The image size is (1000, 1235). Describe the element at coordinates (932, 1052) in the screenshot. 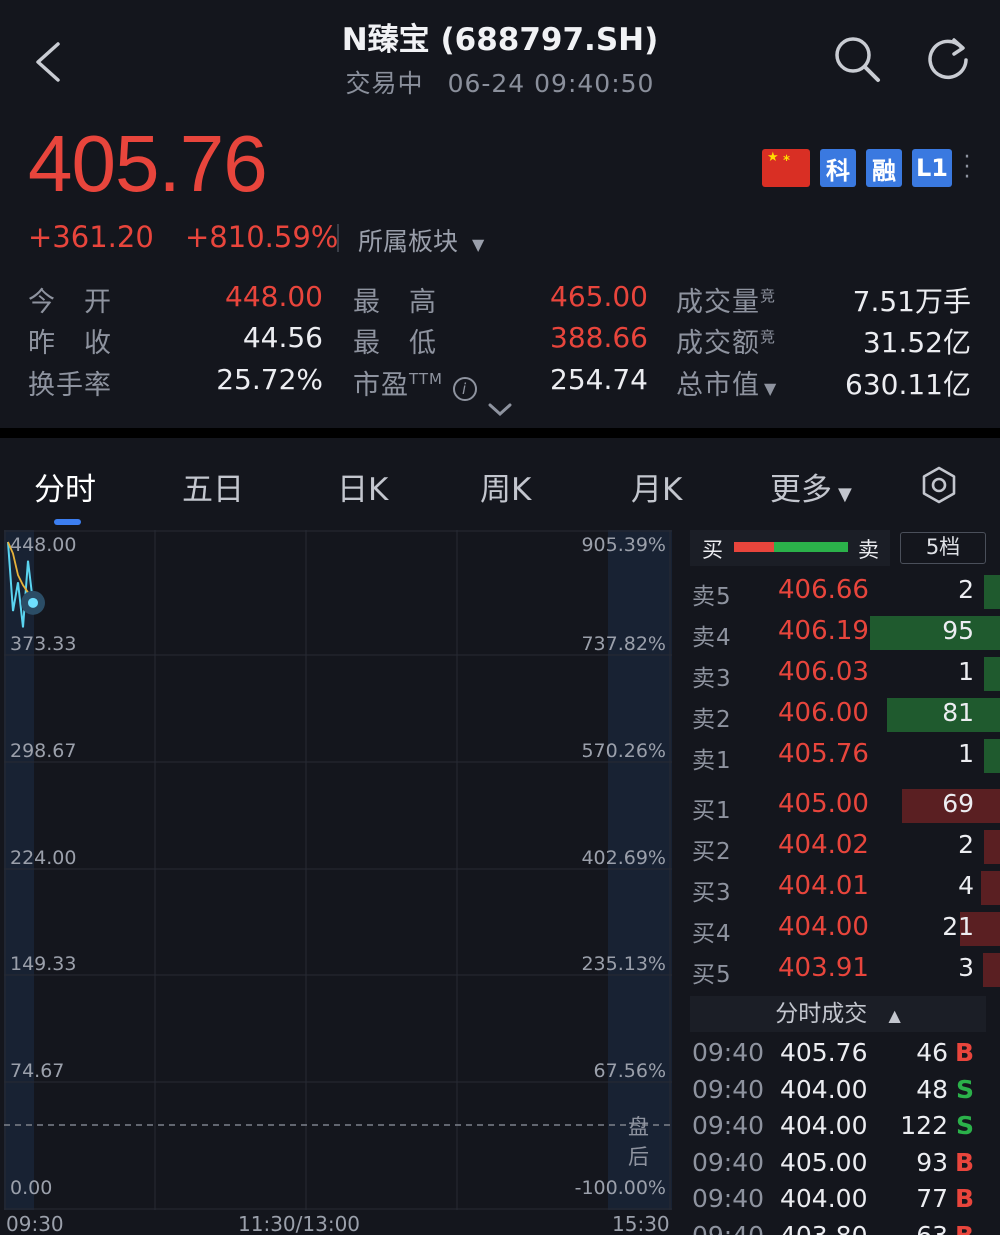

I see `trade-volume: 46` at that location.